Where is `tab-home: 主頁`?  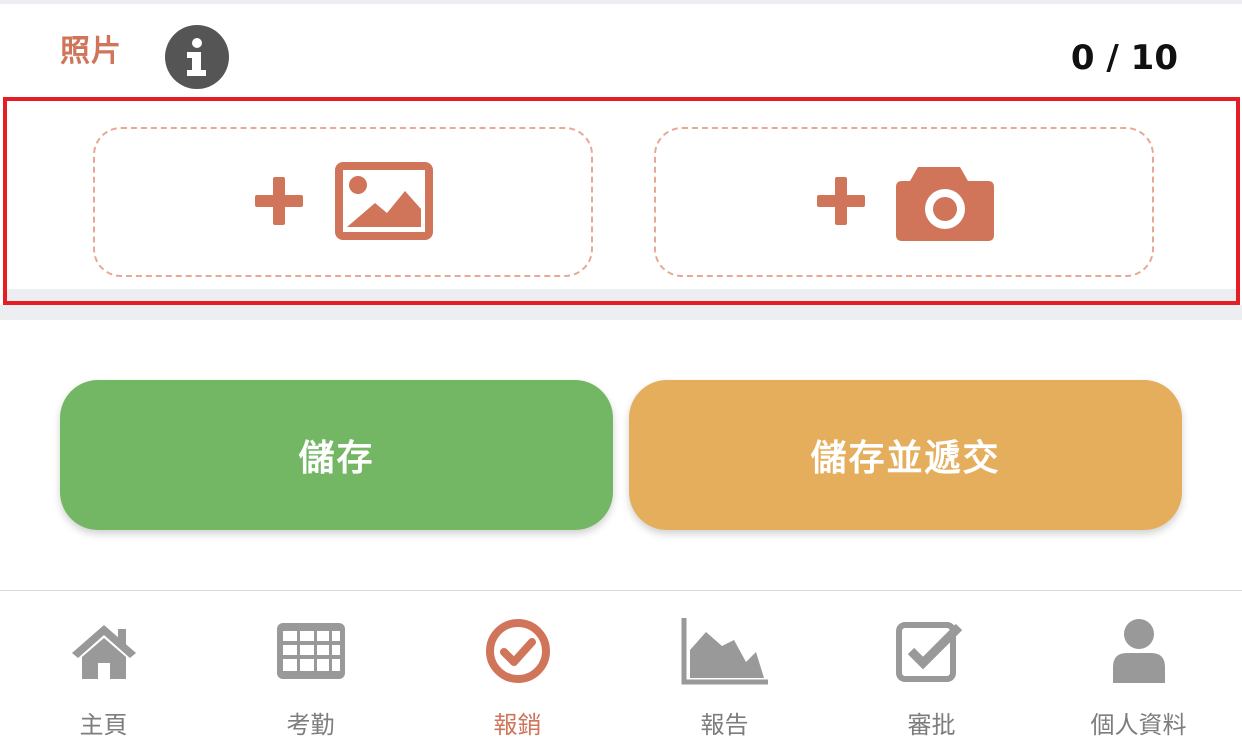
tab-home: 主頁 is located at coordinates (103, 664).